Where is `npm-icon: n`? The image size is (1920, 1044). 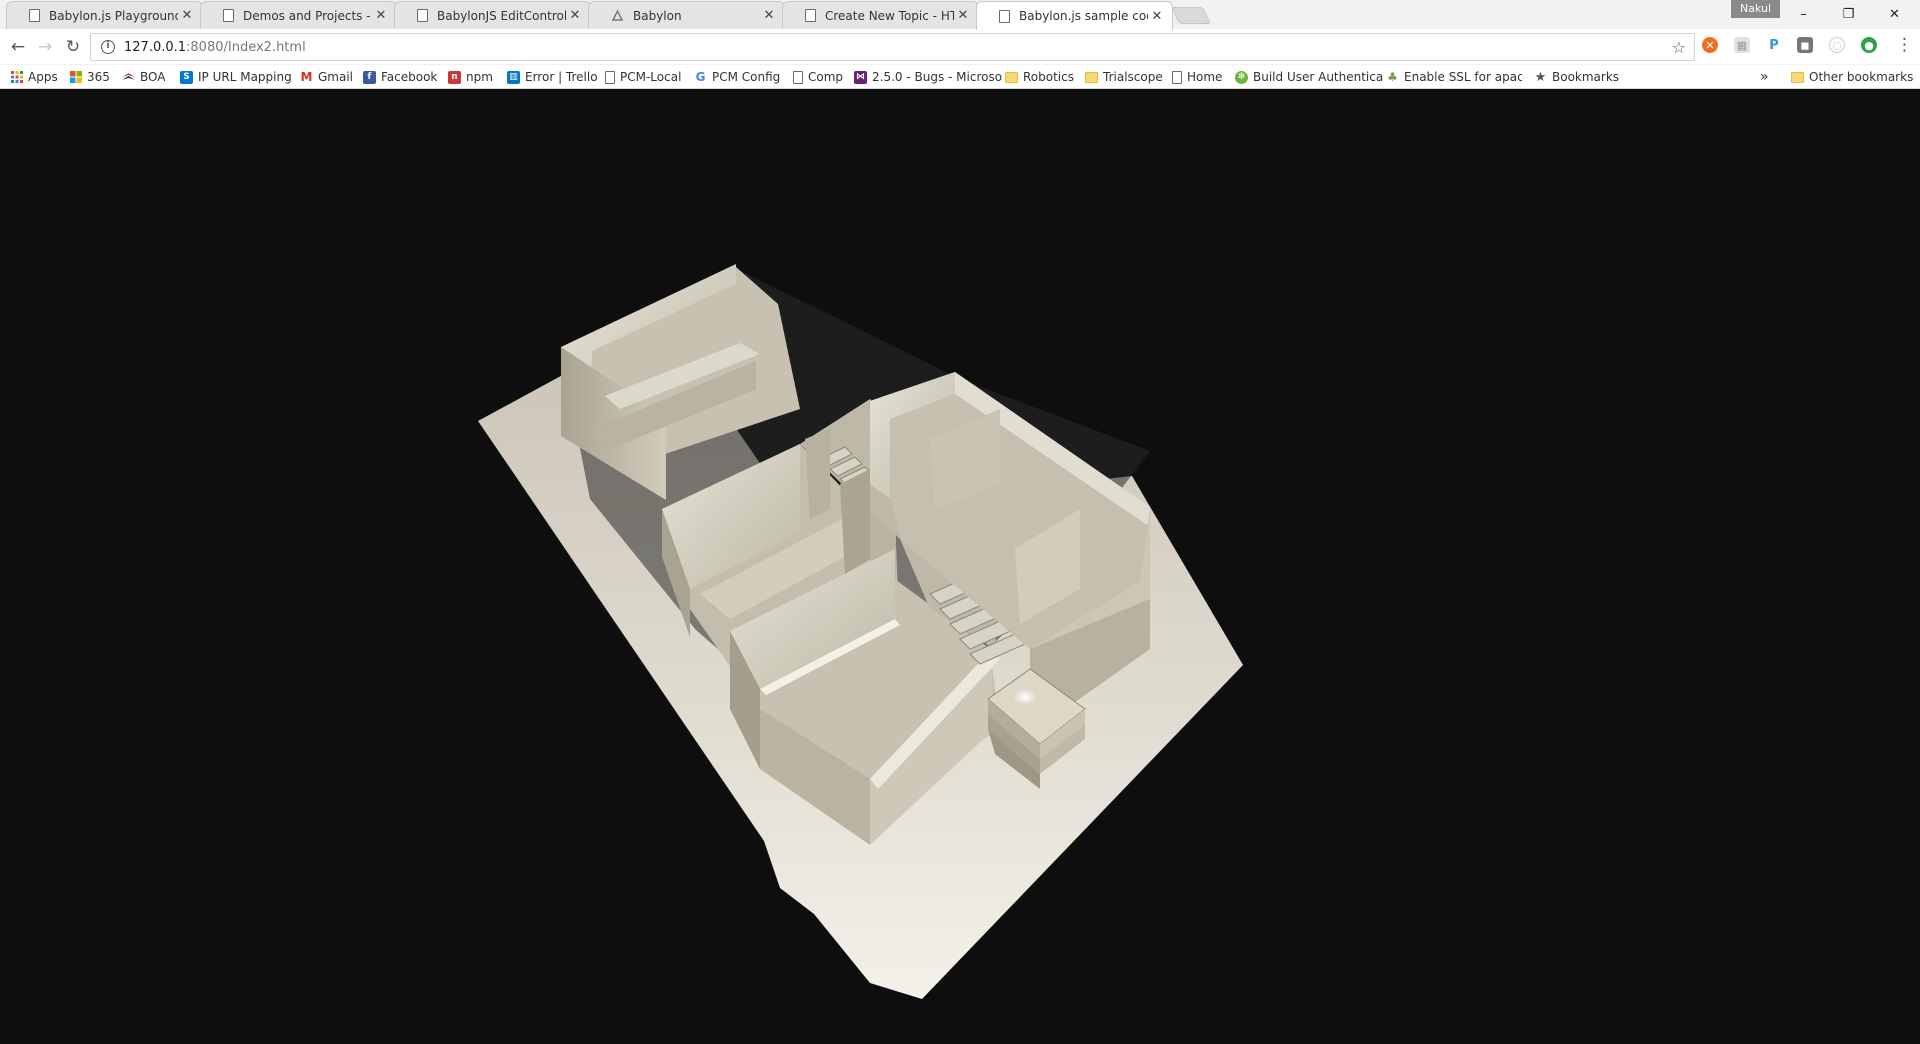 npm-icon: n is located at coordinates (454, 77).